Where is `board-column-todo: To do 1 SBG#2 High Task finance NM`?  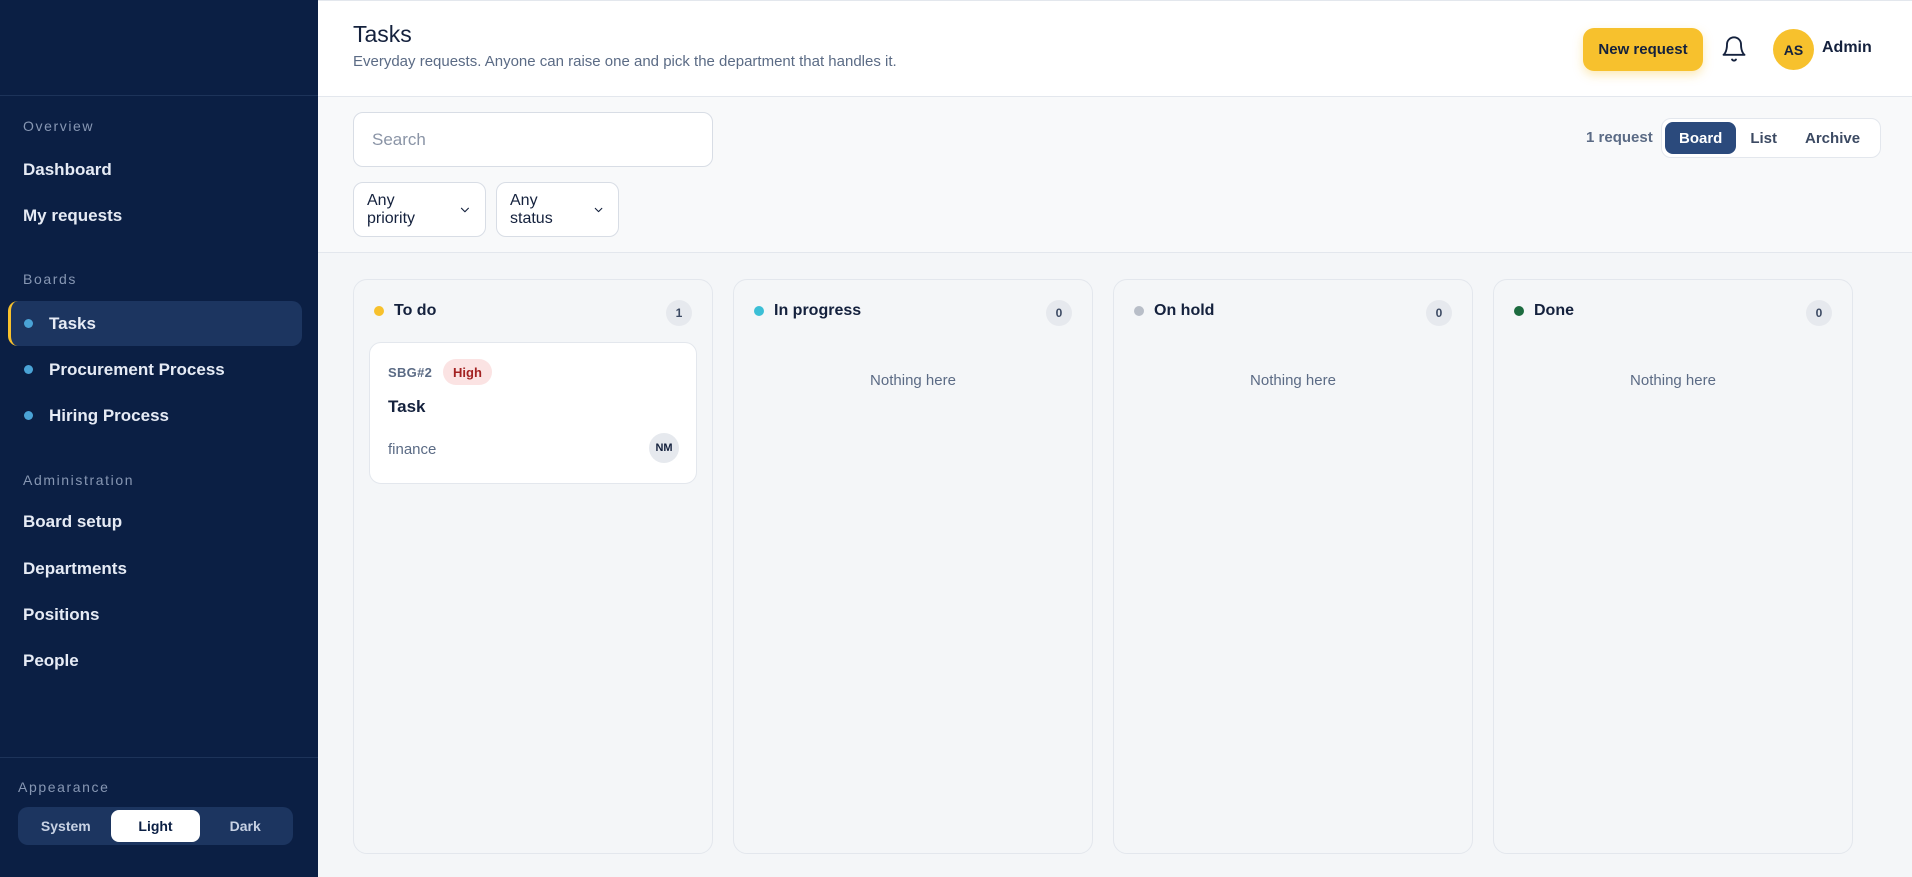
board-column-todo: To do 1 SBG#2 High Task finance NM is located at coordinates (533, 566).